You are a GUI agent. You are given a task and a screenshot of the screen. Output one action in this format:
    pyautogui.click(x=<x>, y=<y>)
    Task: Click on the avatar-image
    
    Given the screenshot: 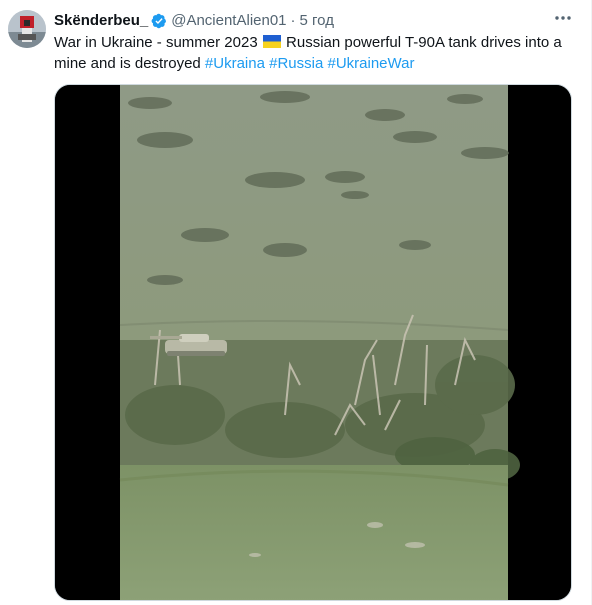 What is the action you would take?
    pyautogui.click(x=27, y=29)
    